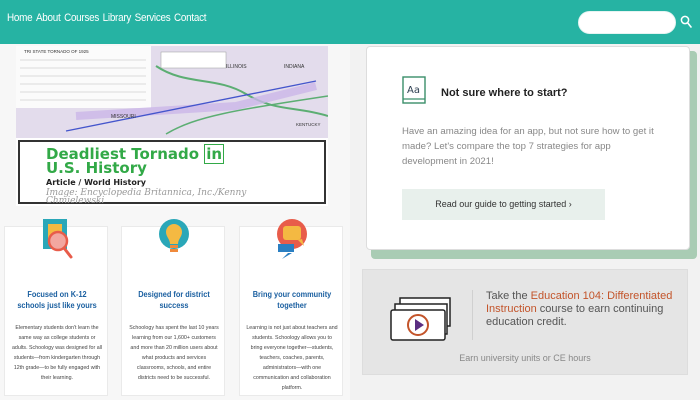 This screenshot has height=400, width=700. What do you see at coordinates (292, 300) in the screenshot?
I see `feature-title: Bring your community together` at bounding box center [292, 300].